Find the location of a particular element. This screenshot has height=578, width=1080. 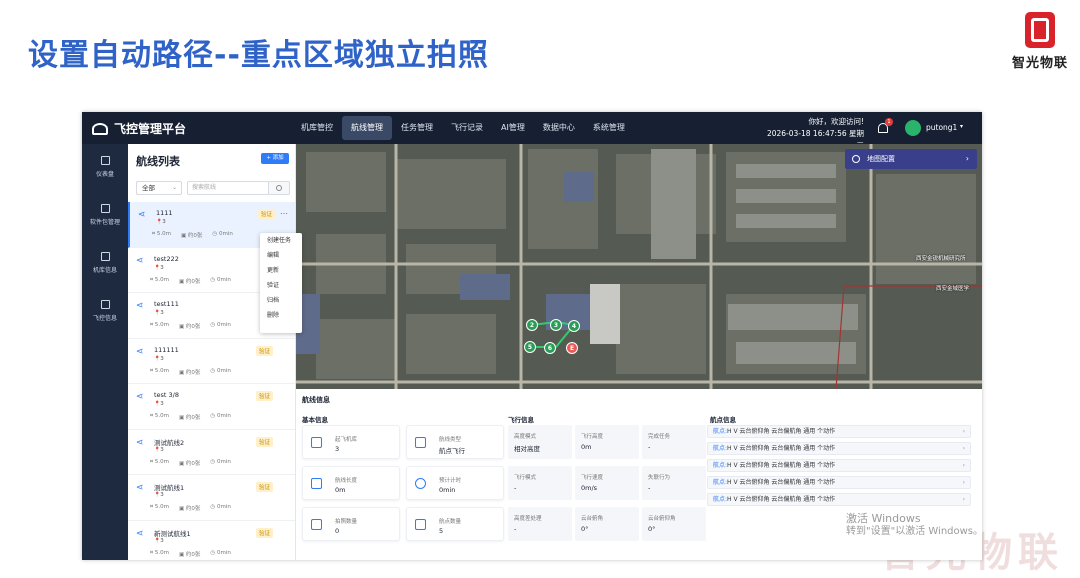

map-config-button: 地图配置 › is located at coordinates (911, 159).